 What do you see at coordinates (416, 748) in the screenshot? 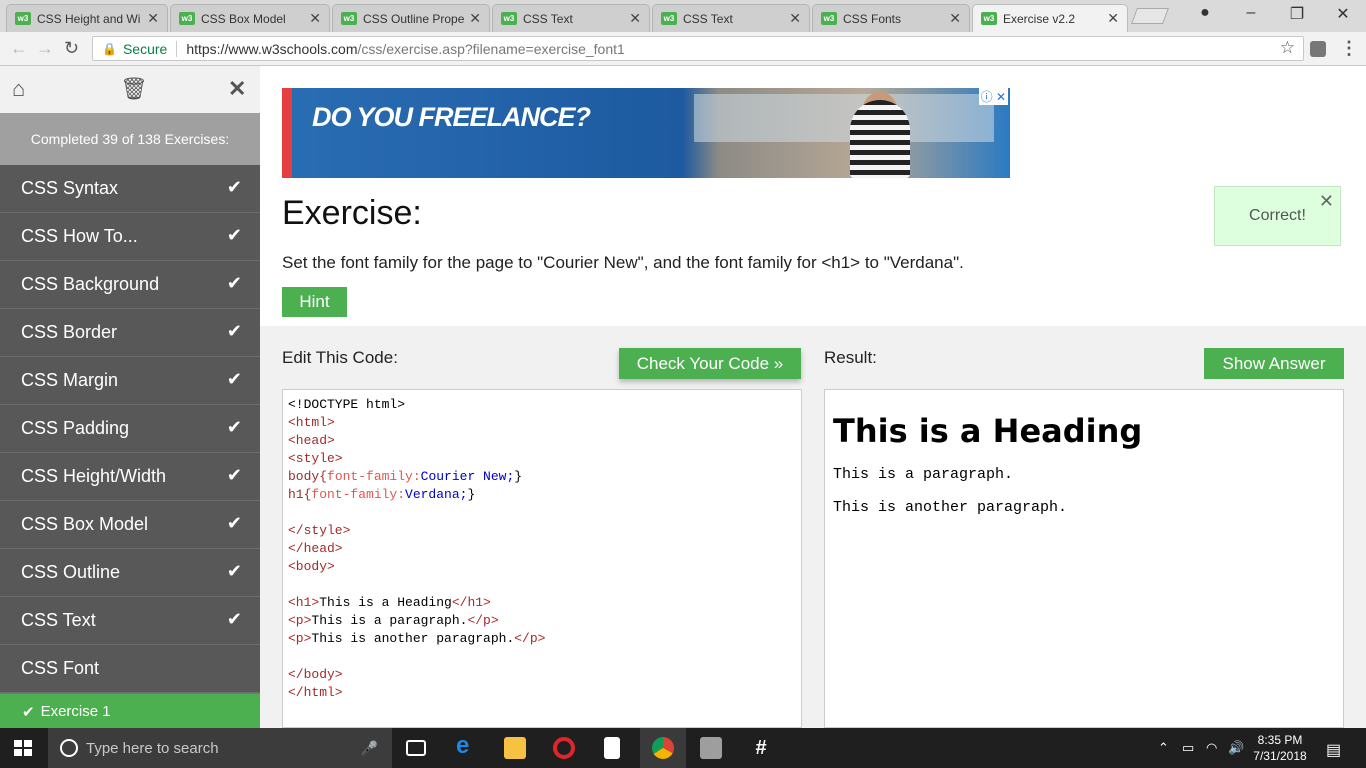
I see `task-view-icon` at bounding box center [416, 748].